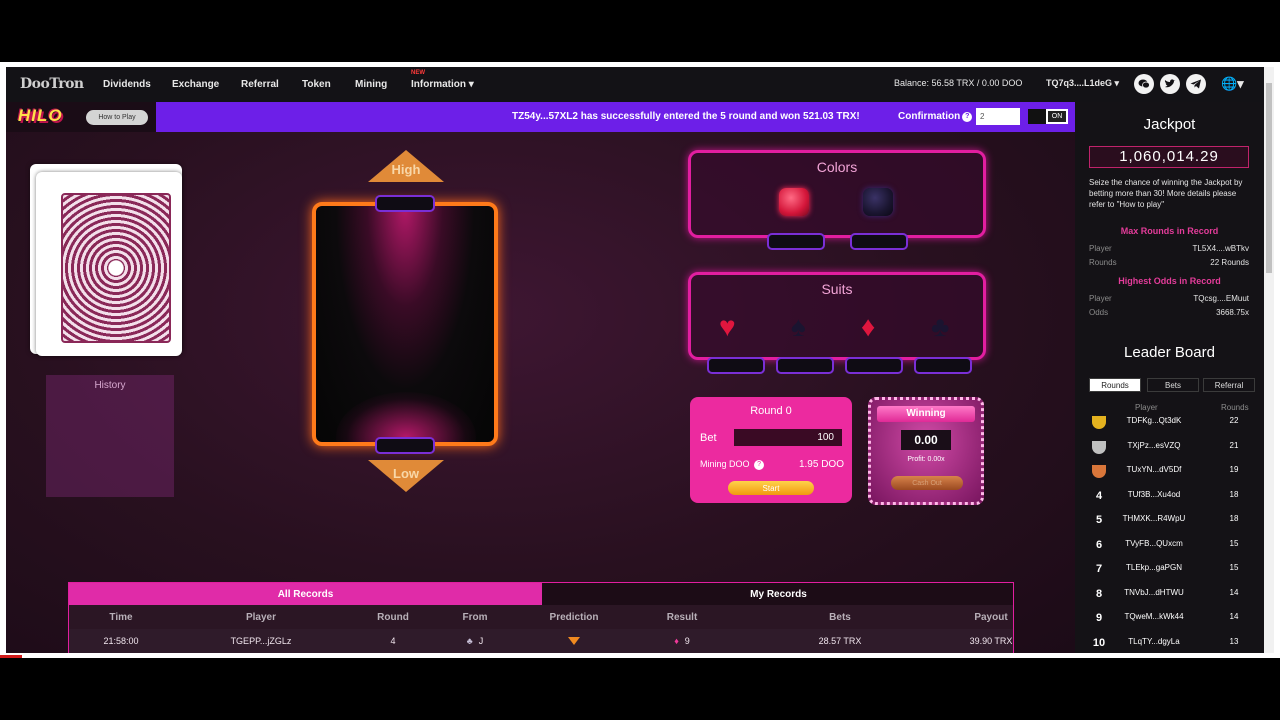 The image size is (1280, 720). I want to click on lb-rounds: 19, so click(1234, 469).